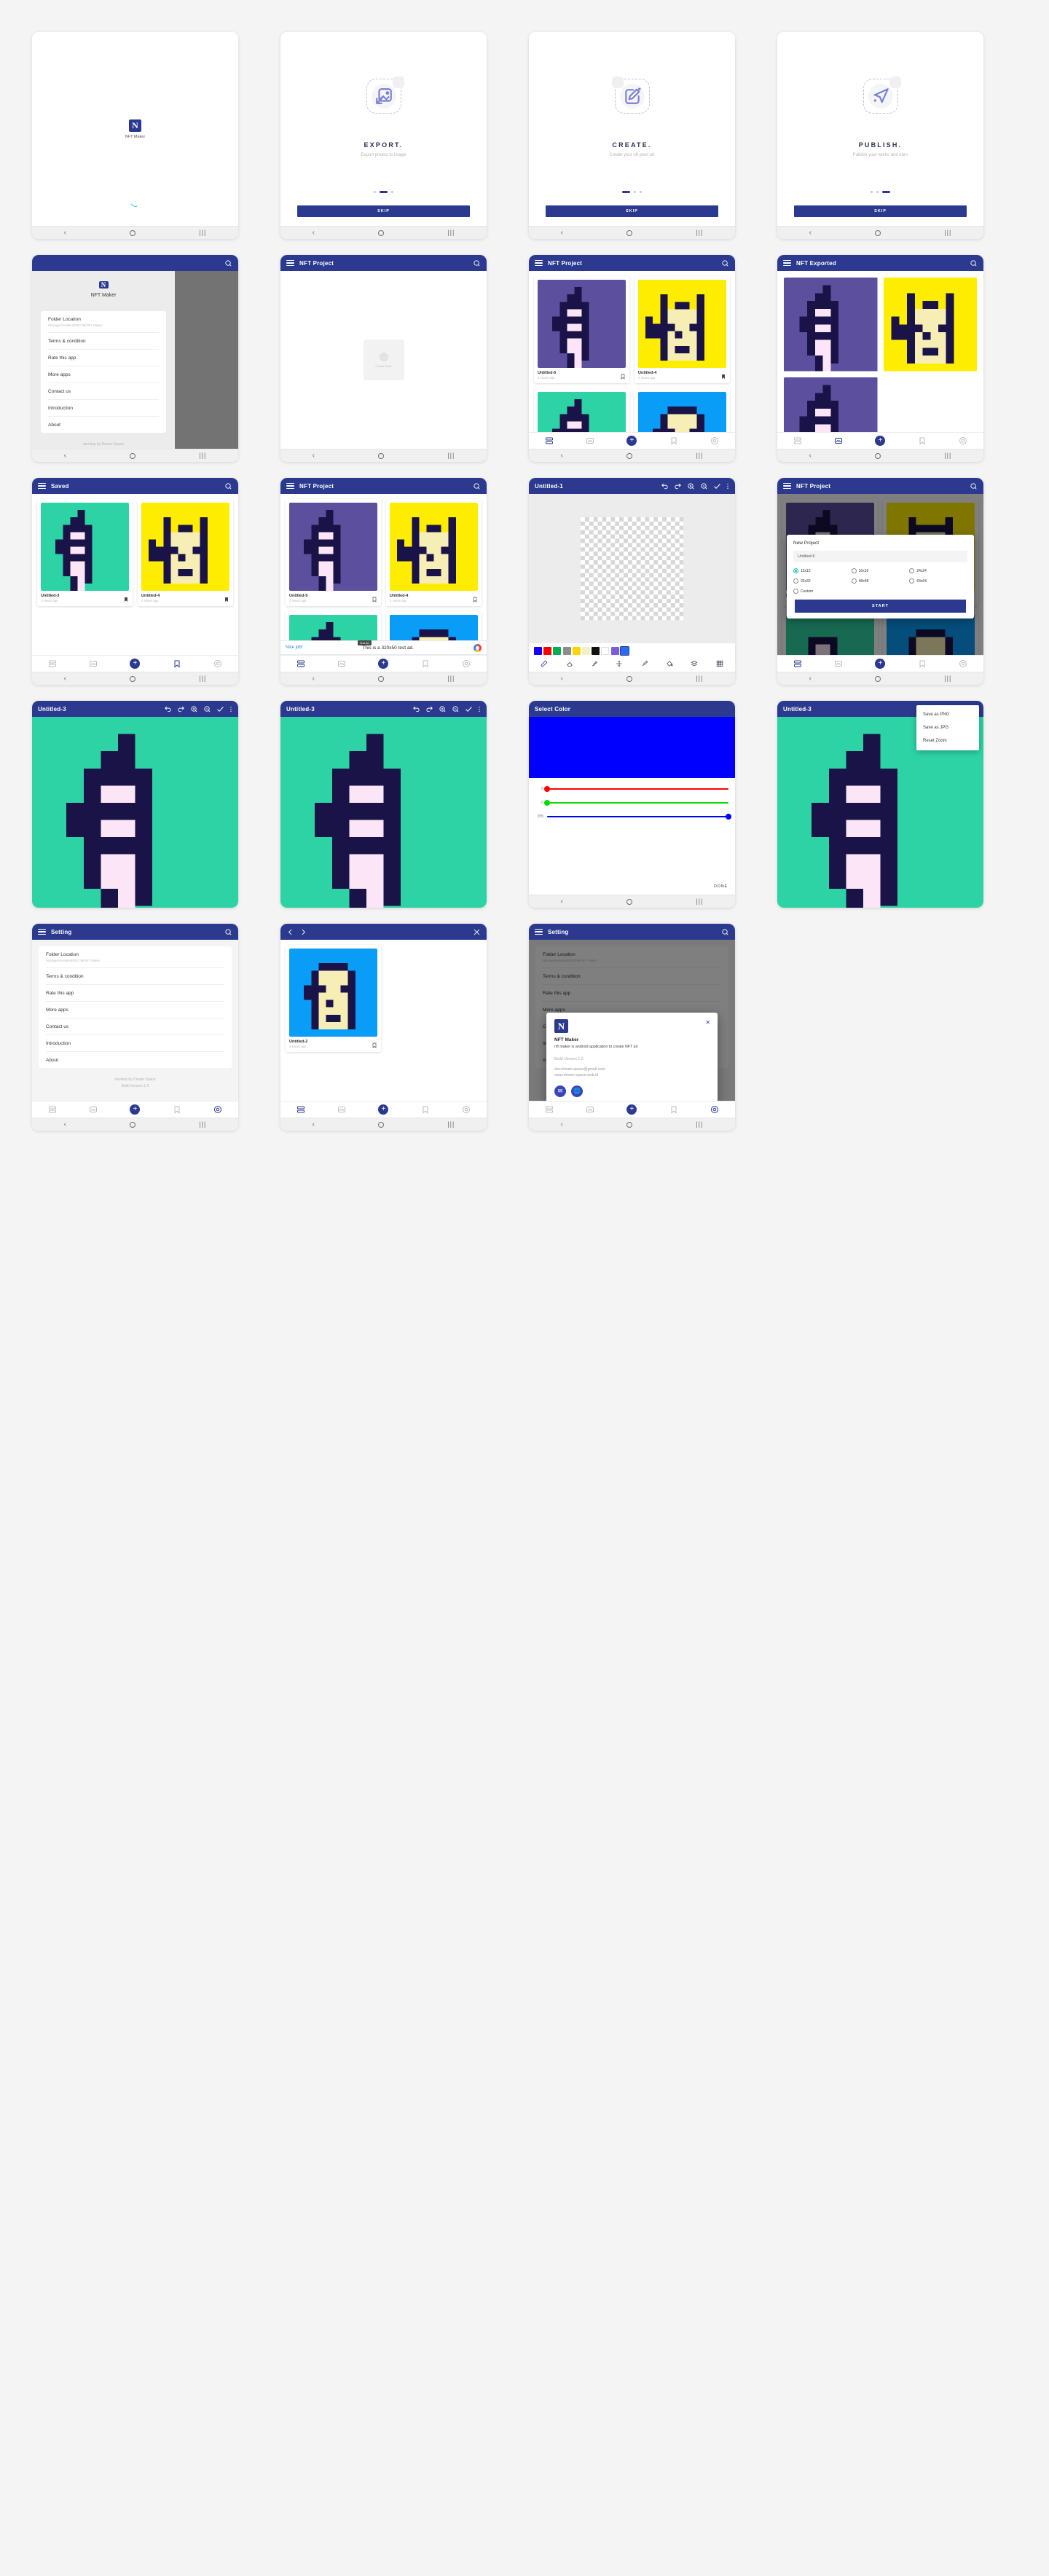  What do you see at coordinates (333, 998) in the screenshot?
I see `project-card: Untitled-24 Hours ago` at bounding box center [333, 998].